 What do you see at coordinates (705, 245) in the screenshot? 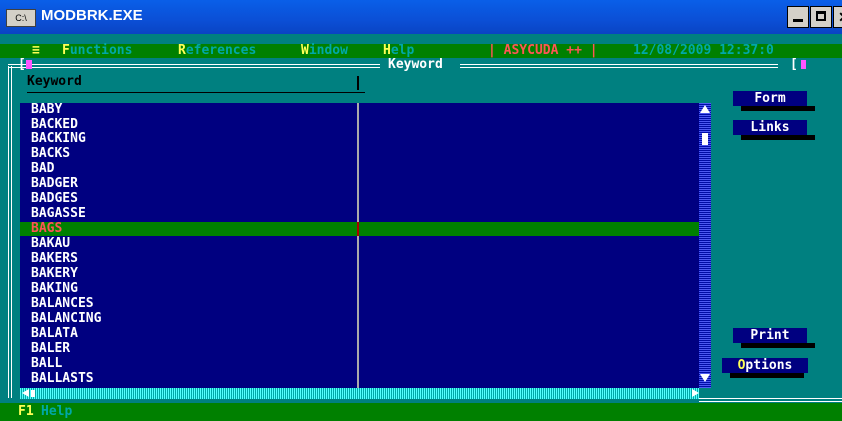
I see `vertical-scrollbar` at bounding box center [705, 245].